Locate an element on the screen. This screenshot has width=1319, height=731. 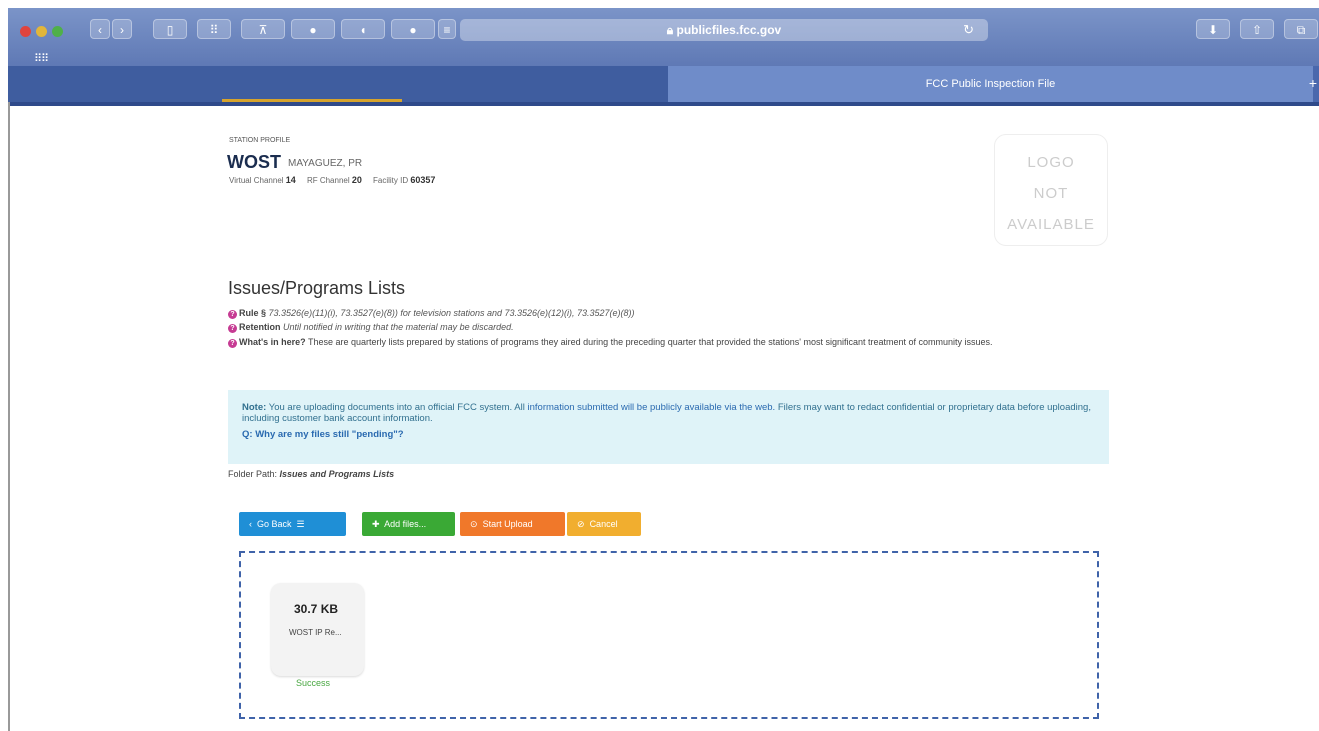
station-logo-placeholder: LOGO NOT AVAILABLE is located at coordinates (1051, 190).